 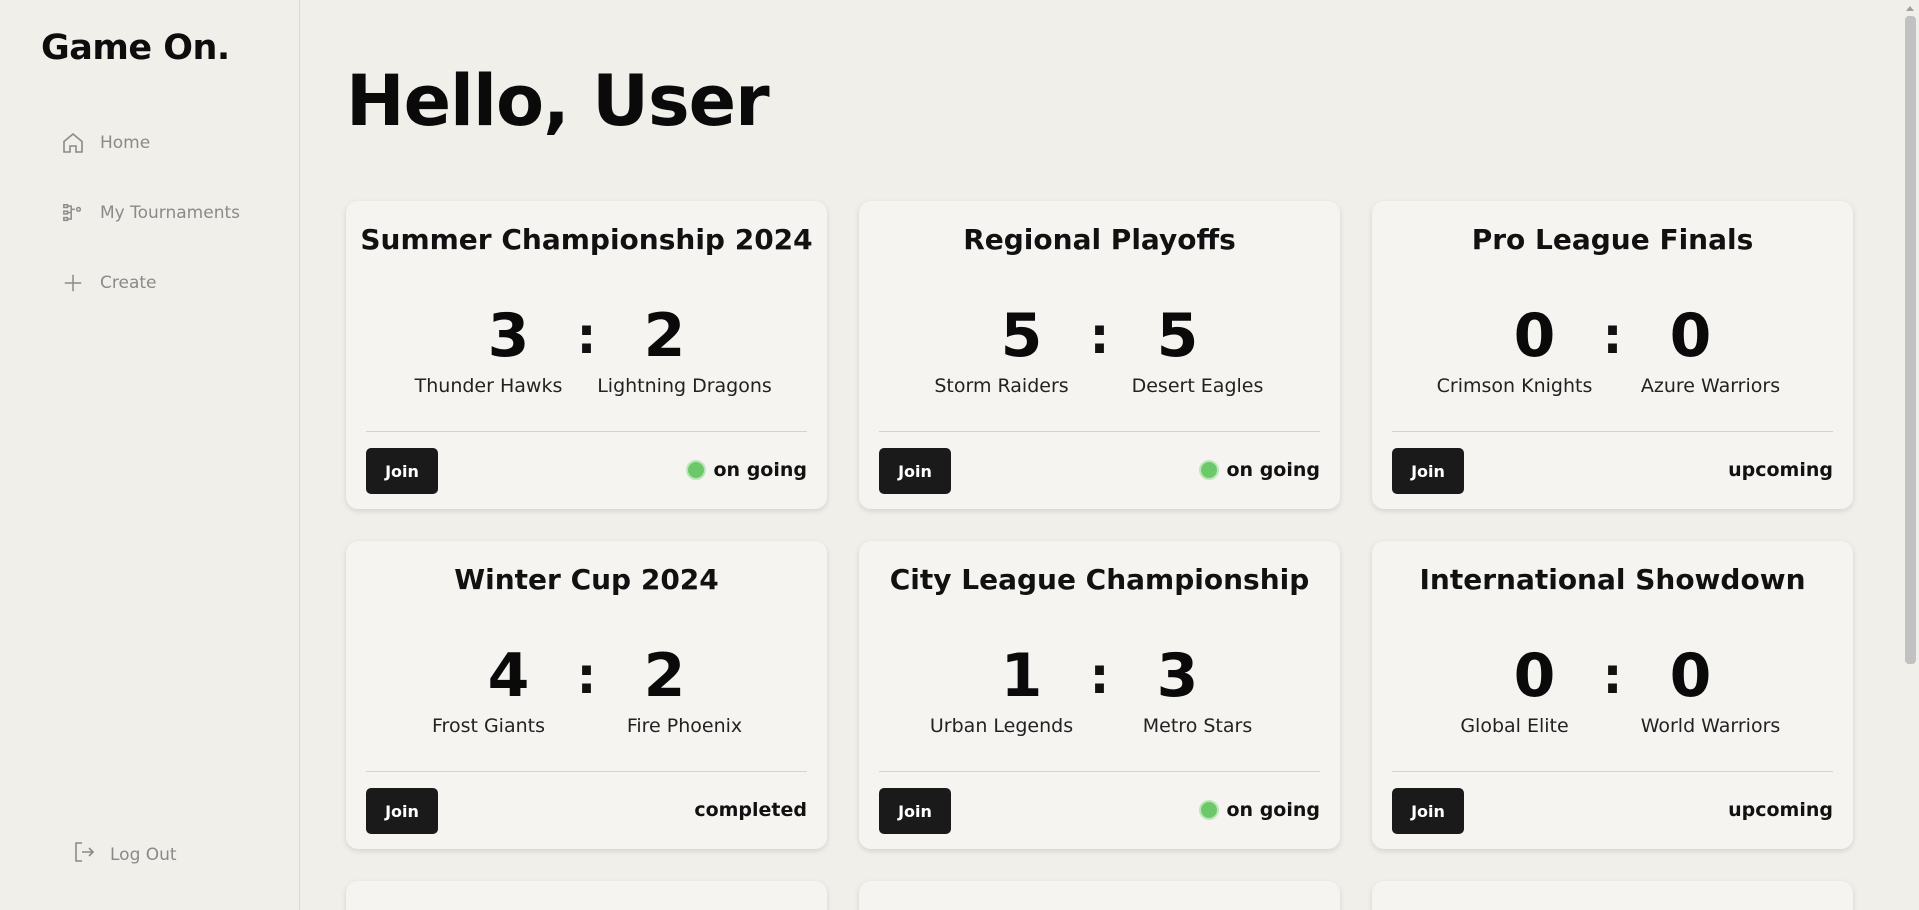 What do you see at coordinates (558, 101) in the screenshot?
I see `page-title: Hello, User` at bounding box center [558, 101].